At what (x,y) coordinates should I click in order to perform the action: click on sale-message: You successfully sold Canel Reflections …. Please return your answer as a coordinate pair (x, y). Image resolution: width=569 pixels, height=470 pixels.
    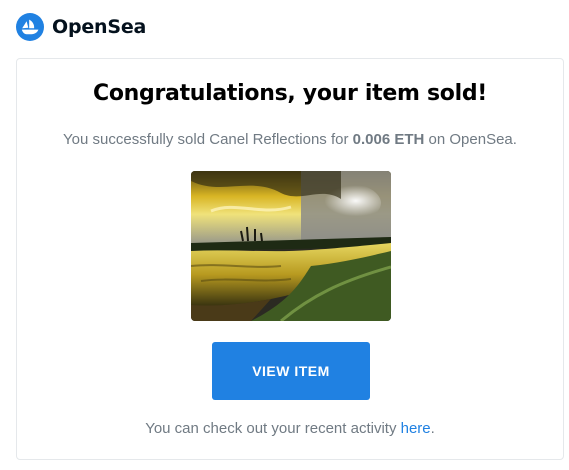
    Looking at the image, I should click on (290, 139).